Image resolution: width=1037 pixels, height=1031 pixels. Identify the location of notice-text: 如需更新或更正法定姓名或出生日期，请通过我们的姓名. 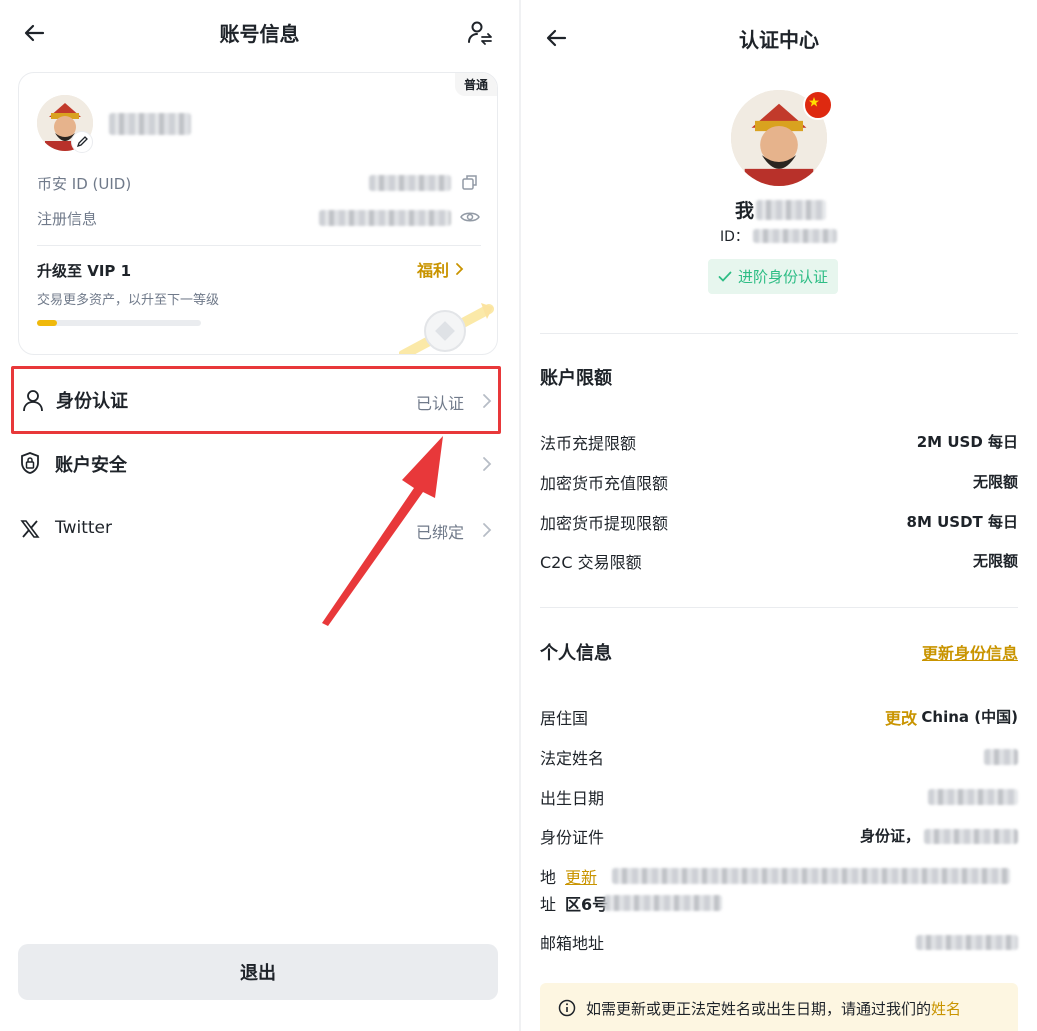
(773, 1008).